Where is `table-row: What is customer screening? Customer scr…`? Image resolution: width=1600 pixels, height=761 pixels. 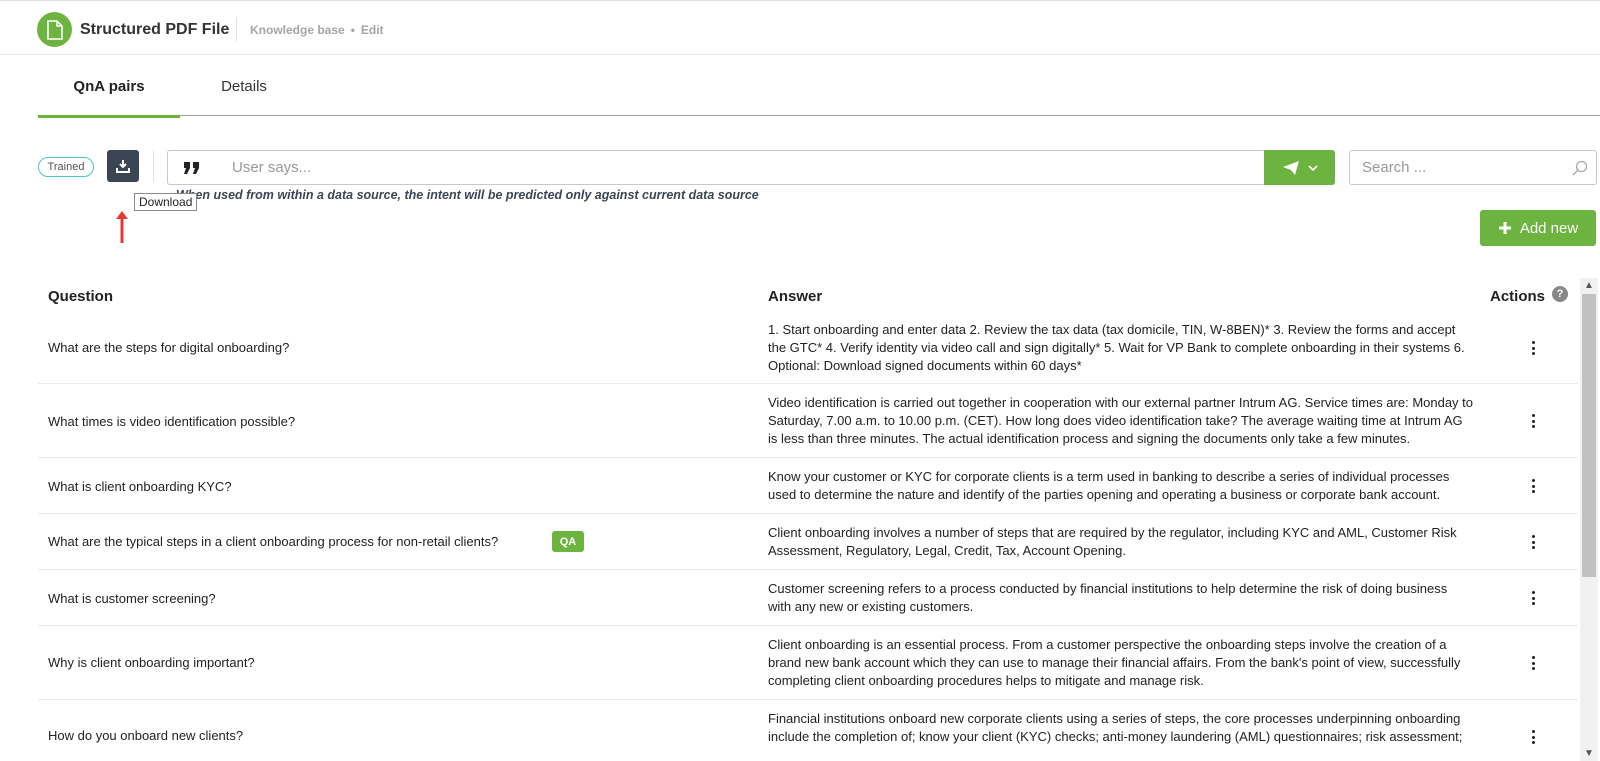 table-row: What is customer screening? Customer scr… is located at coordinates (808, 598).